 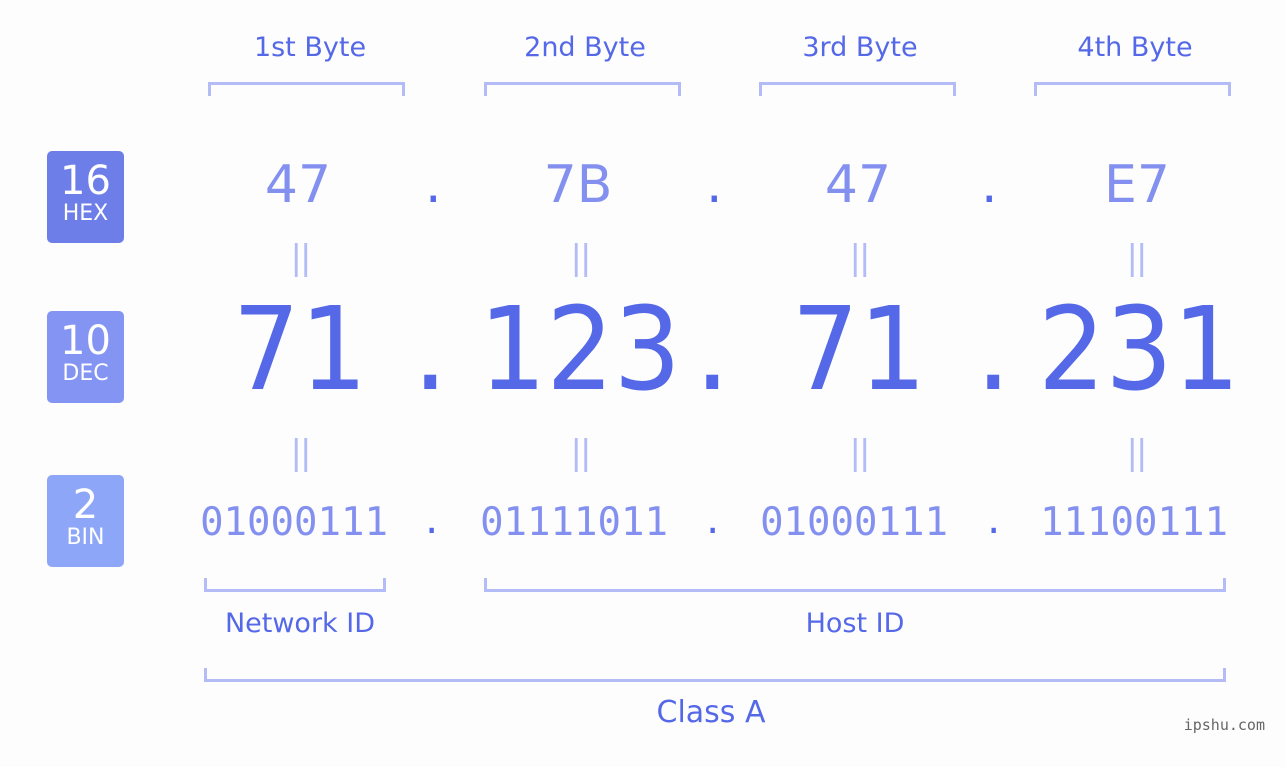 What do you see at coordinates (715, 675) in the screenshot?
I see `class-bracket` at bounding box center [715, 675].